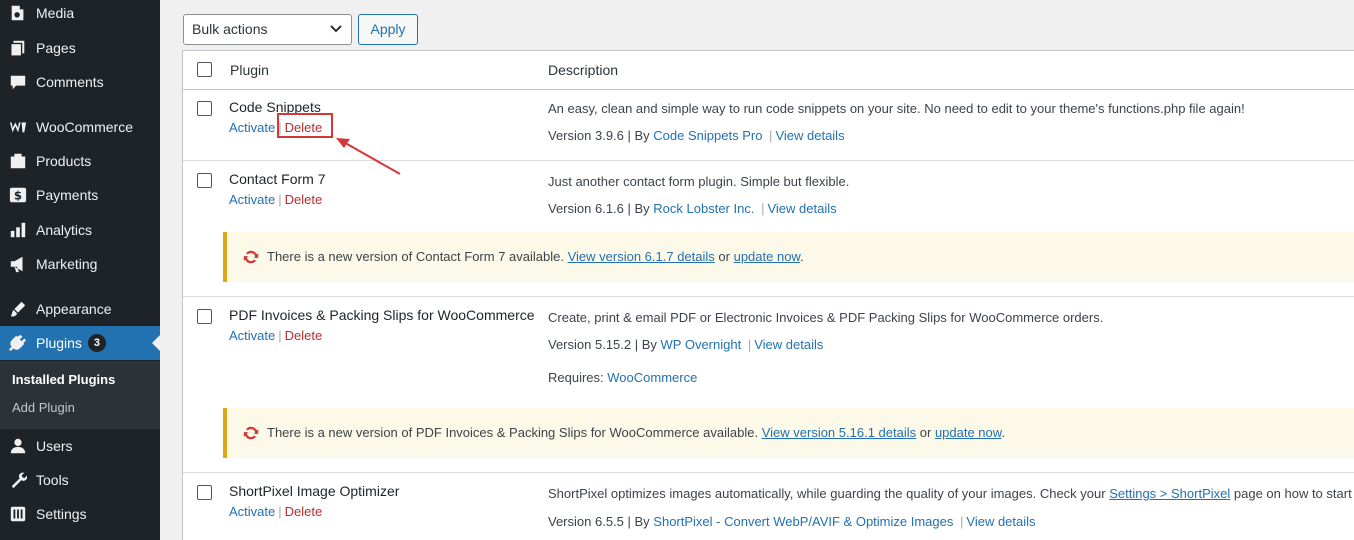 The height and width of the screenshot is (540, 1354). Describe the element at coordinates (314, 491) in the screenshot. I see `plugin-name: ShortPixel Image Optimizer` at that location.